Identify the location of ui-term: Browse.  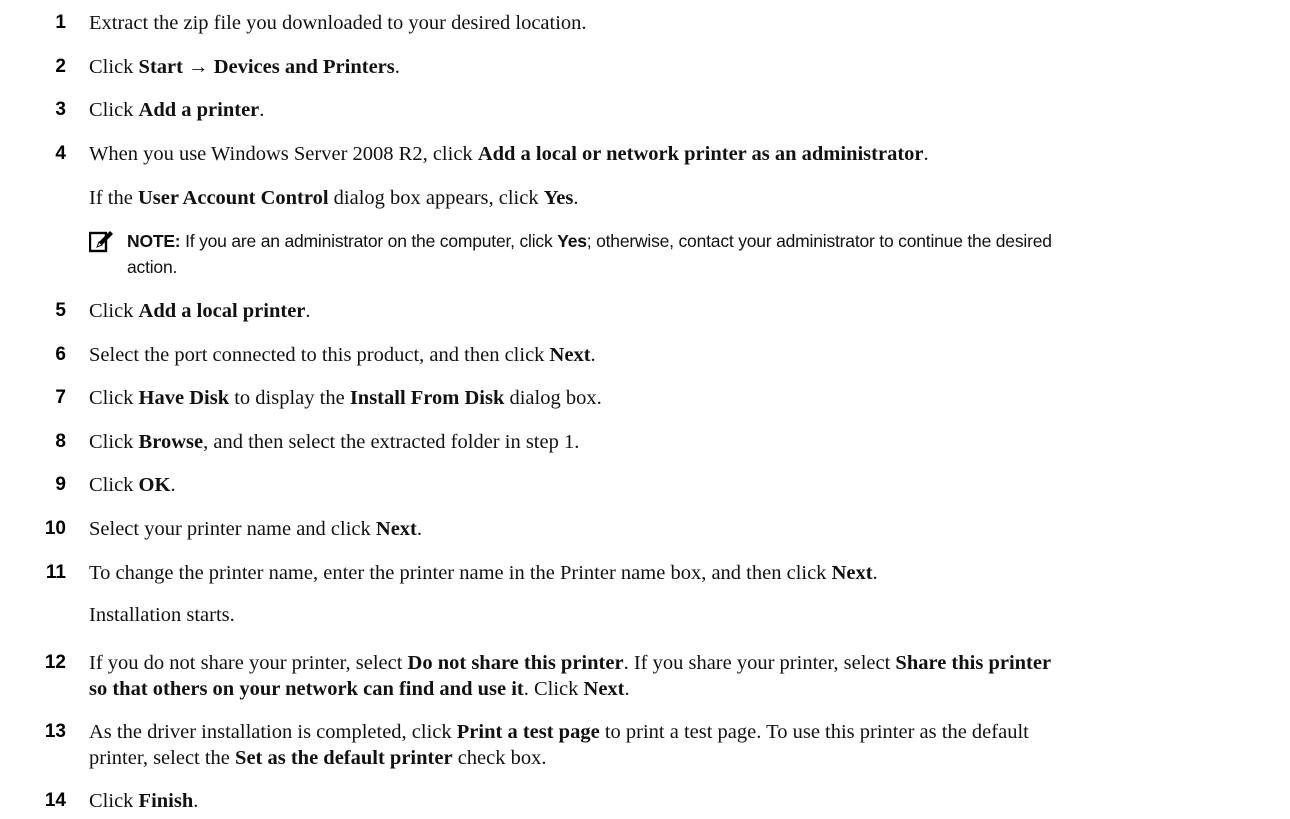
(171, 442).